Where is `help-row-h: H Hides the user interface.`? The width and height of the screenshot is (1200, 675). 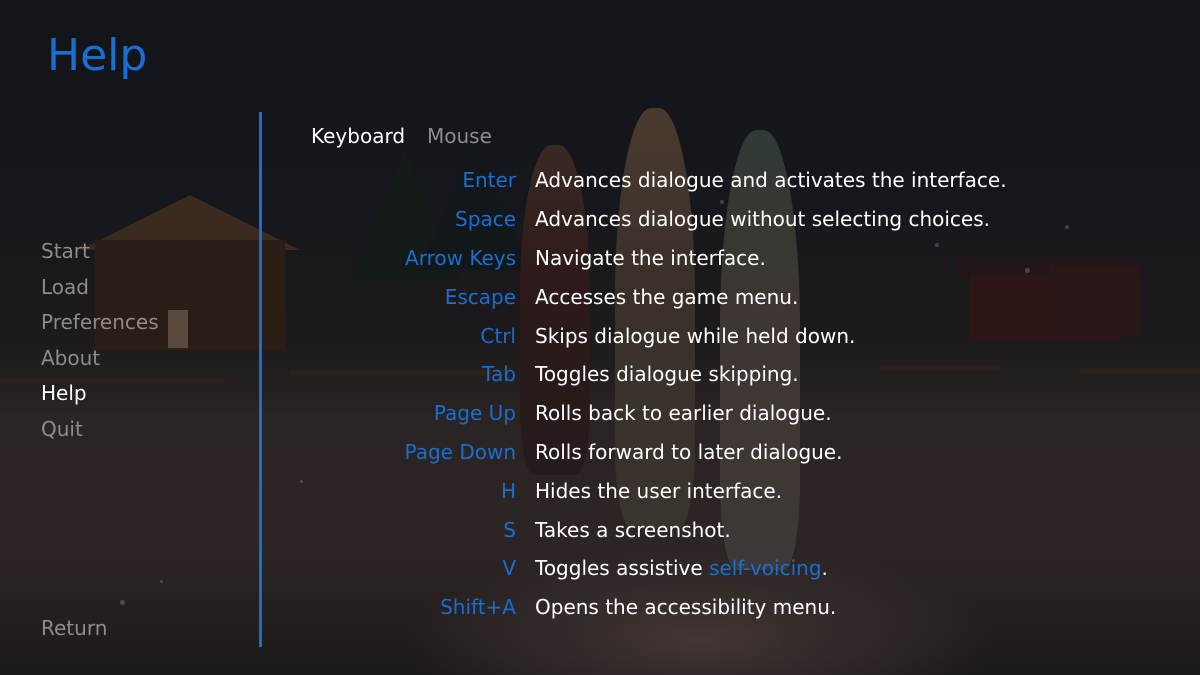 help-row-h: H Hides the user interface. is located at coordinates (653, 490).